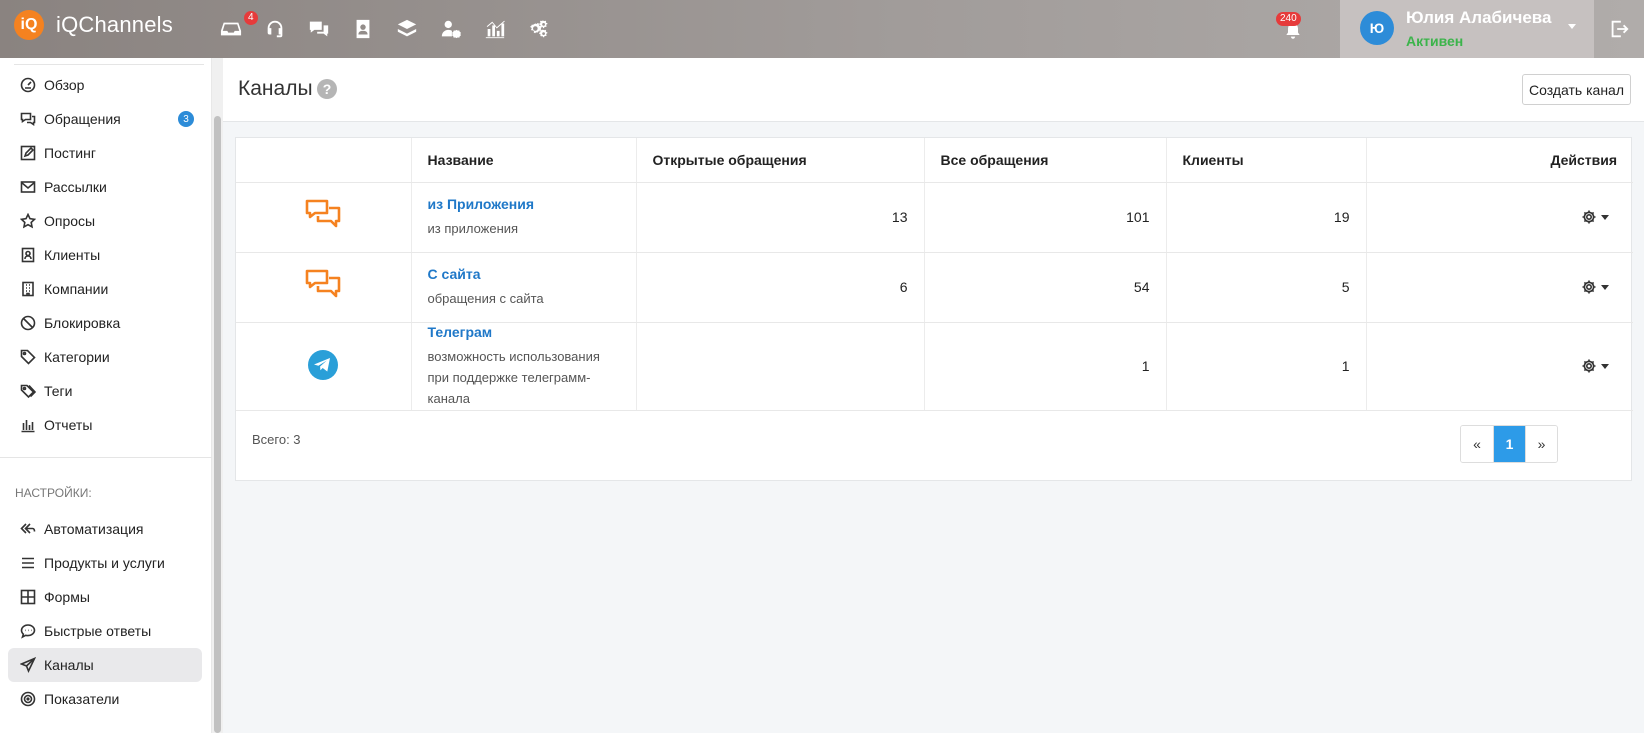 The width and height of the screenshot is (1644, 733). Describe the element at coordinates (105, 221) in the screenshot. I see `sidebar-item-surveys: Опросы` at that location.